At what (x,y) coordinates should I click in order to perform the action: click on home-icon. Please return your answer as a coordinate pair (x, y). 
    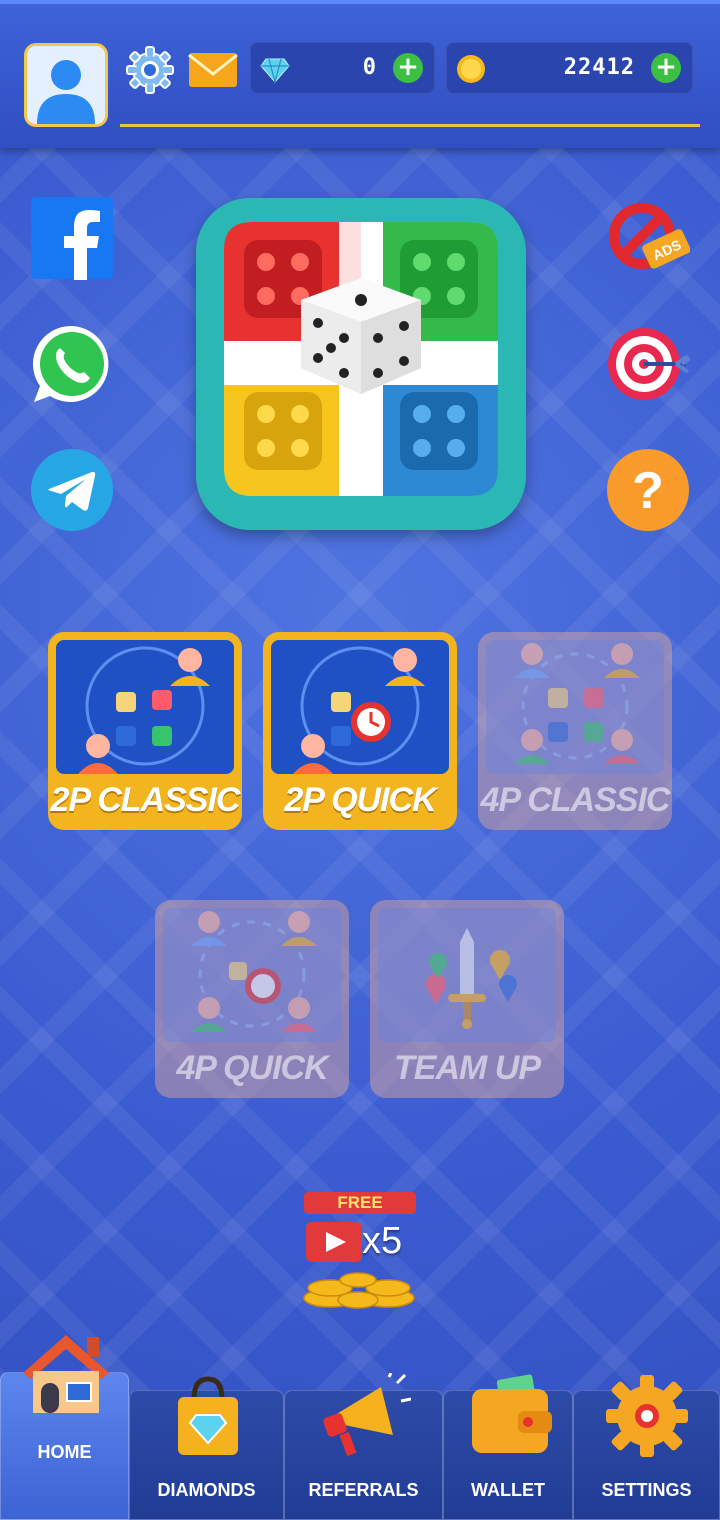
    Looking at the image, I should click on (66, 1374).